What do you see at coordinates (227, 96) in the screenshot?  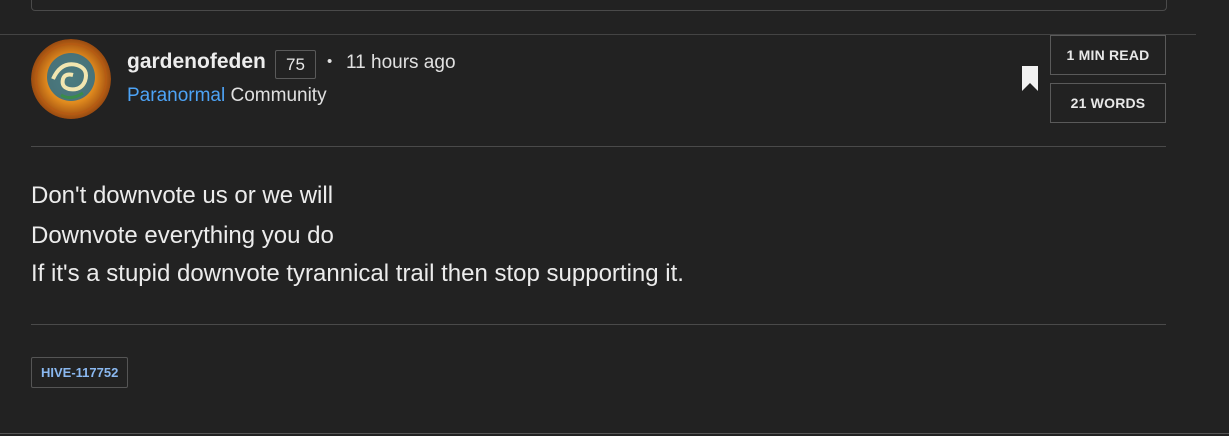 I see `community-line: Paranormal Community` at bounding box center [227, 96].